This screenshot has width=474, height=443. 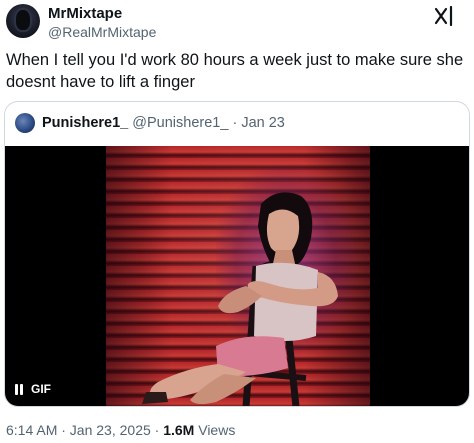 I want to click on views-label: Views, so click(x=215, y=430).